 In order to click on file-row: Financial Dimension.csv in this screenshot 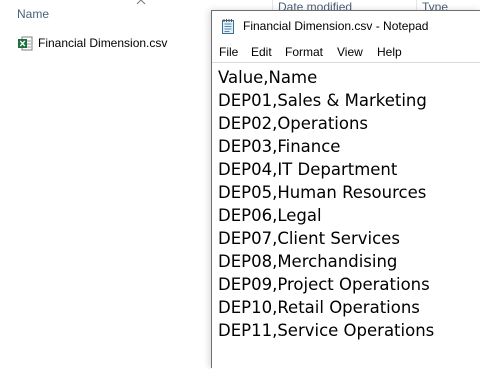, I will do `click(92, 43)`.